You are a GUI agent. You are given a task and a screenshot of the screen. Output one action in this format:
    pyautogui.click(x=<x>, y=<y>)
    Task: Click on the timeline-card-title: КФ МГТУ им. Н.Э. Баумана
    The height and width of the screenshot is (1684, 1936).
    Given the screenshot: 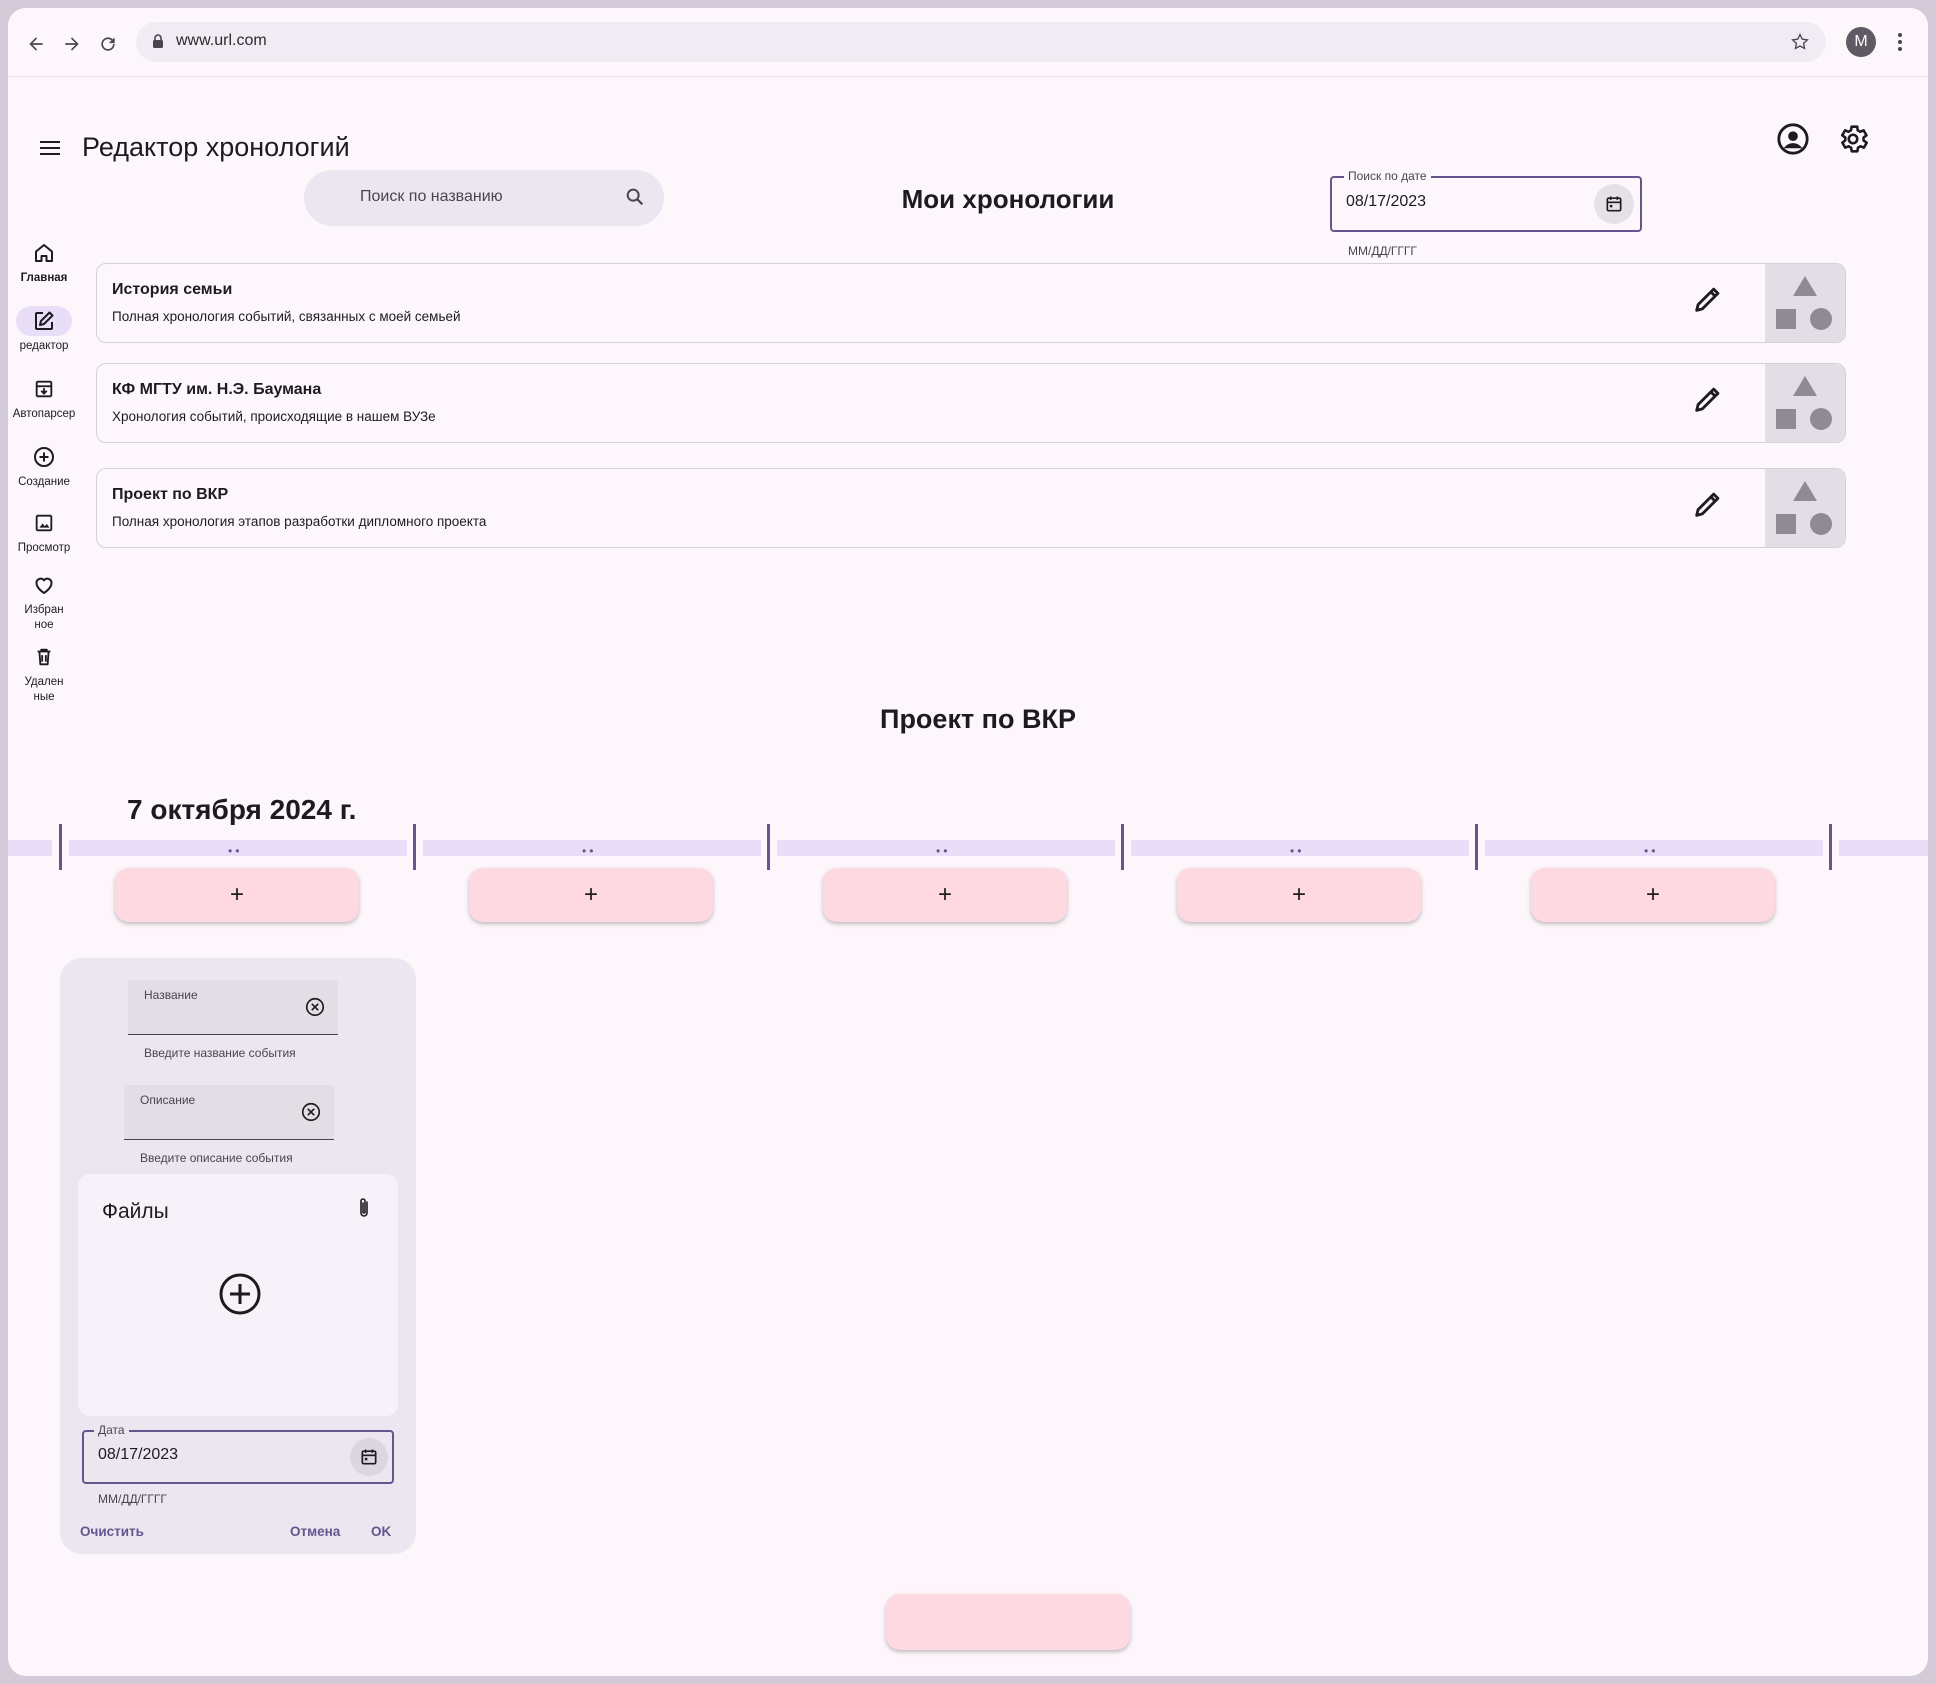 What is the action you would take?
    pyautogui.click(x=217, y=389)
    